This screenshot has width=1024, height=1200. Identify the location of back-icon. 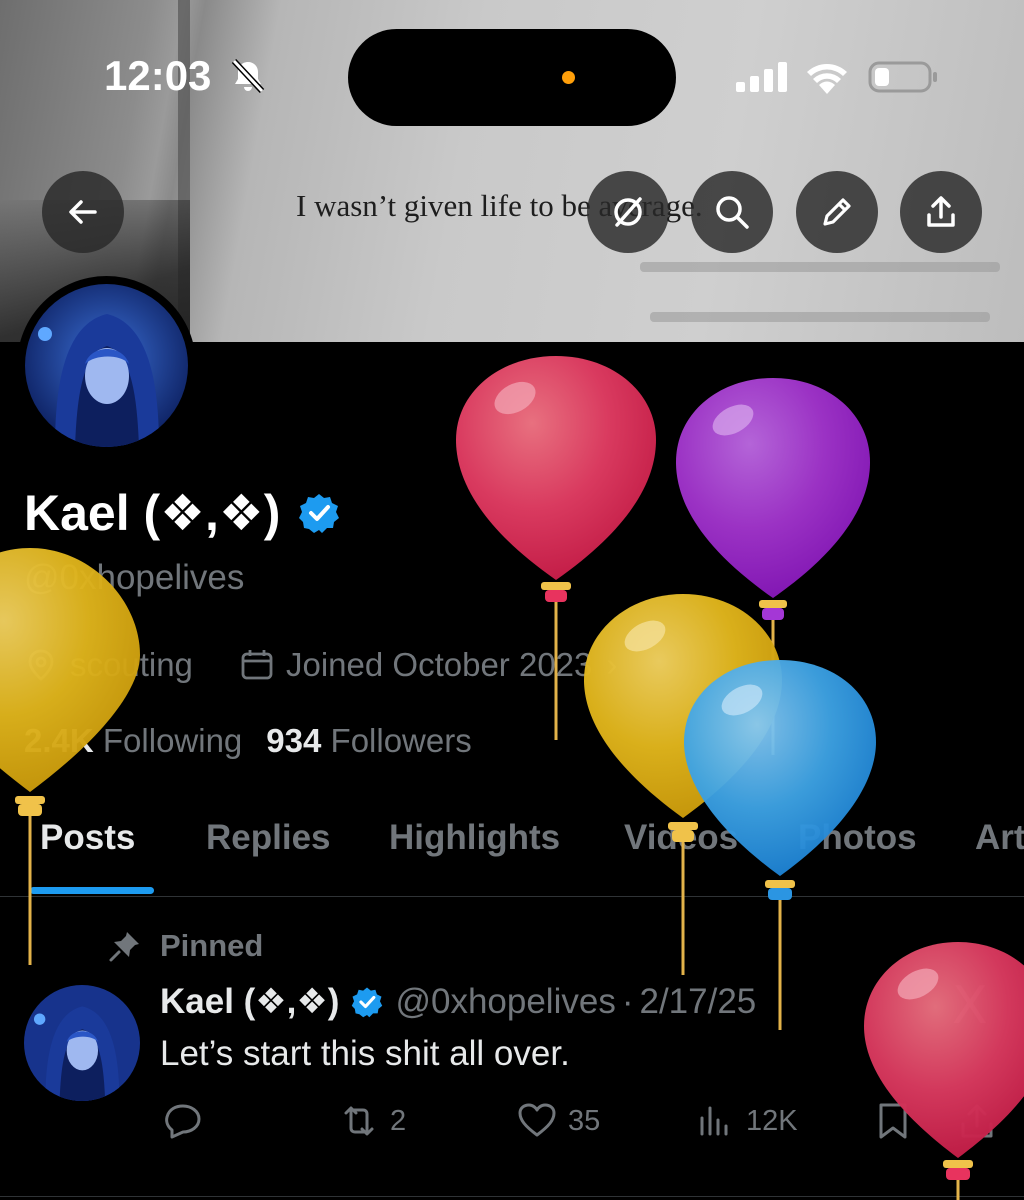
(83, 212).